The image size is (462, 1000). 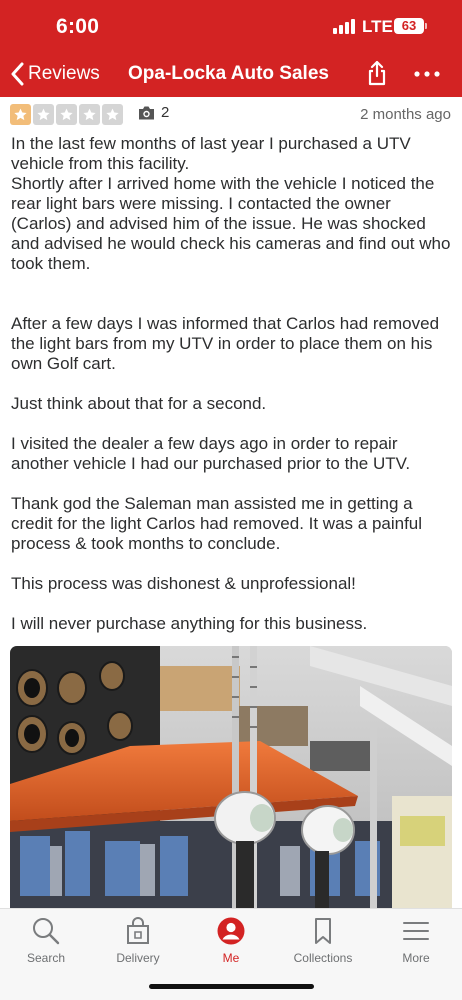 I want to click on tab-more: More, so click(x=416, y=939).